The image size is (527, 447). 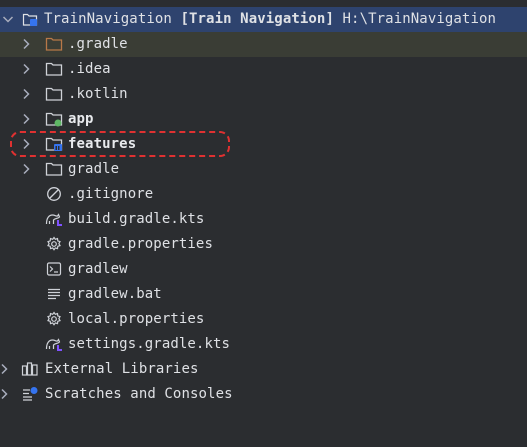 I want to click on terminal-icon, so click(x=54, y=269).